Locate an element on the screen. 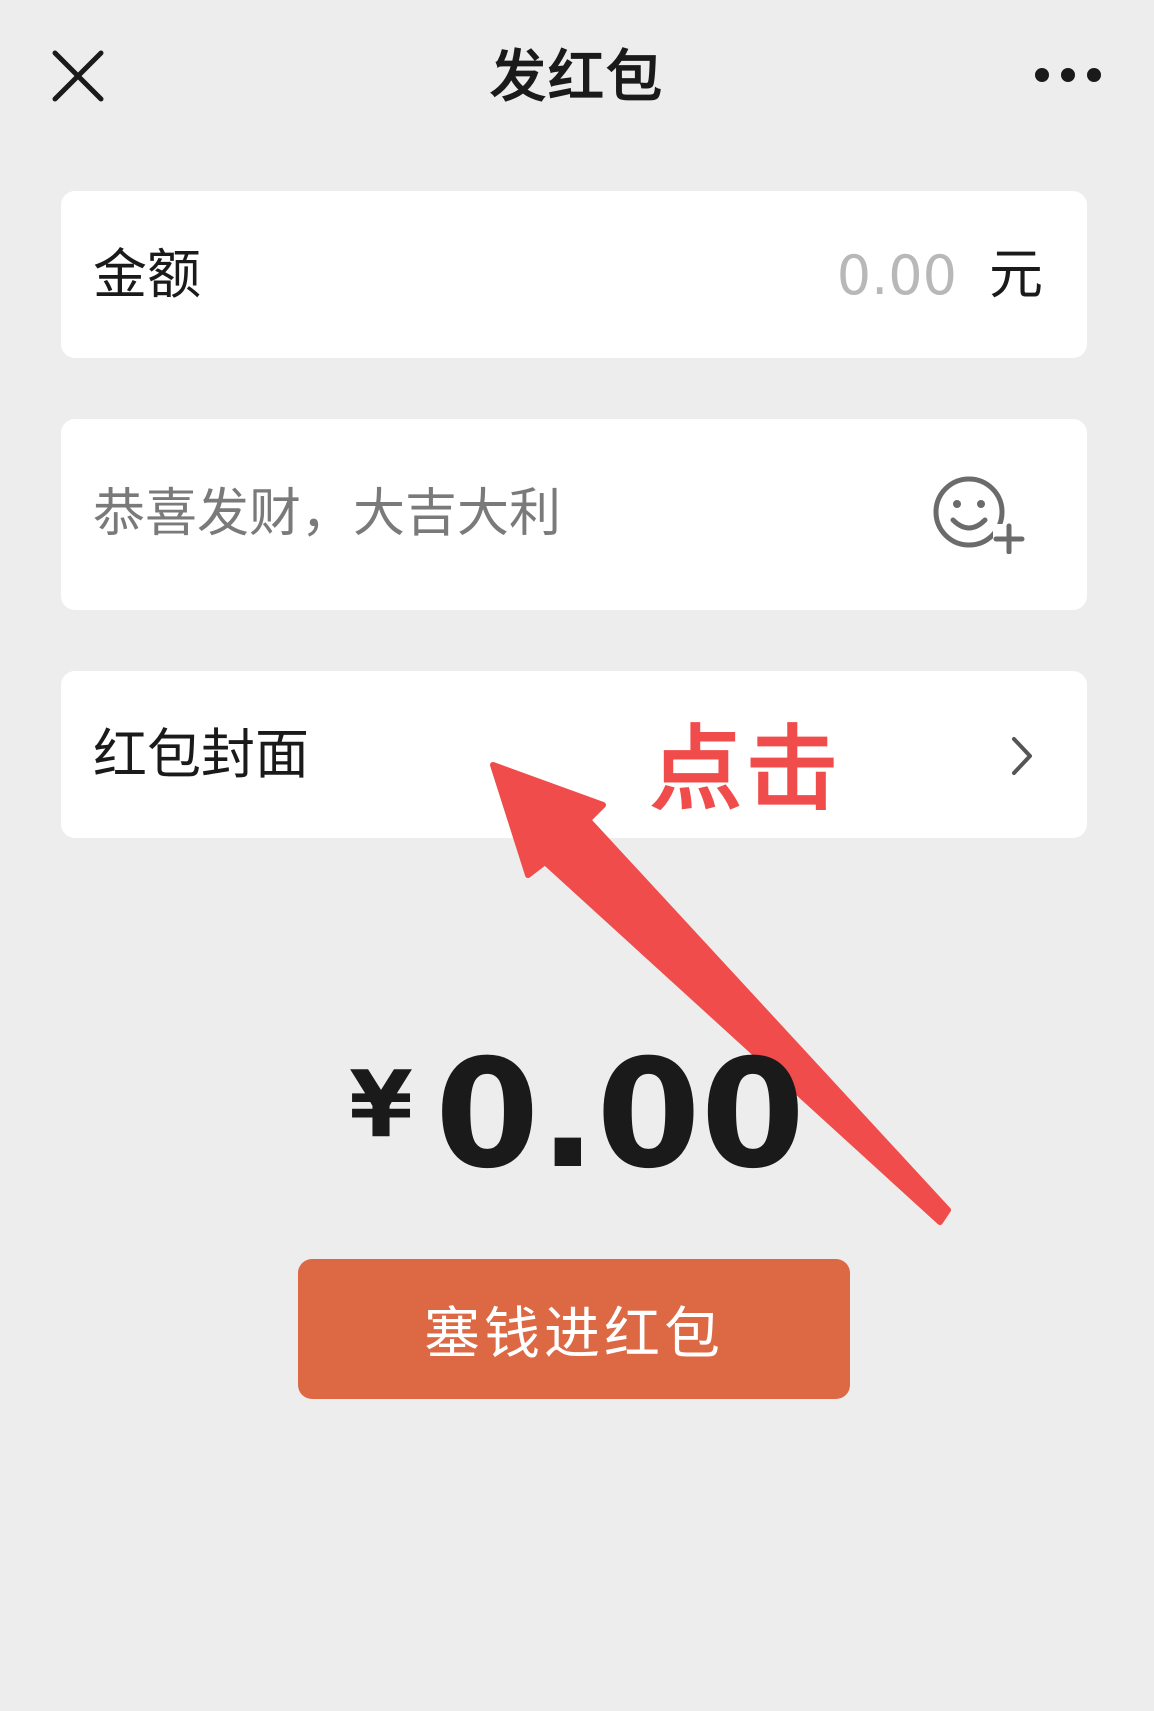 The width and height of the screenshot is (1154, 1711). total-amount: ¥0.00 is located at coordinates (577, 1115).